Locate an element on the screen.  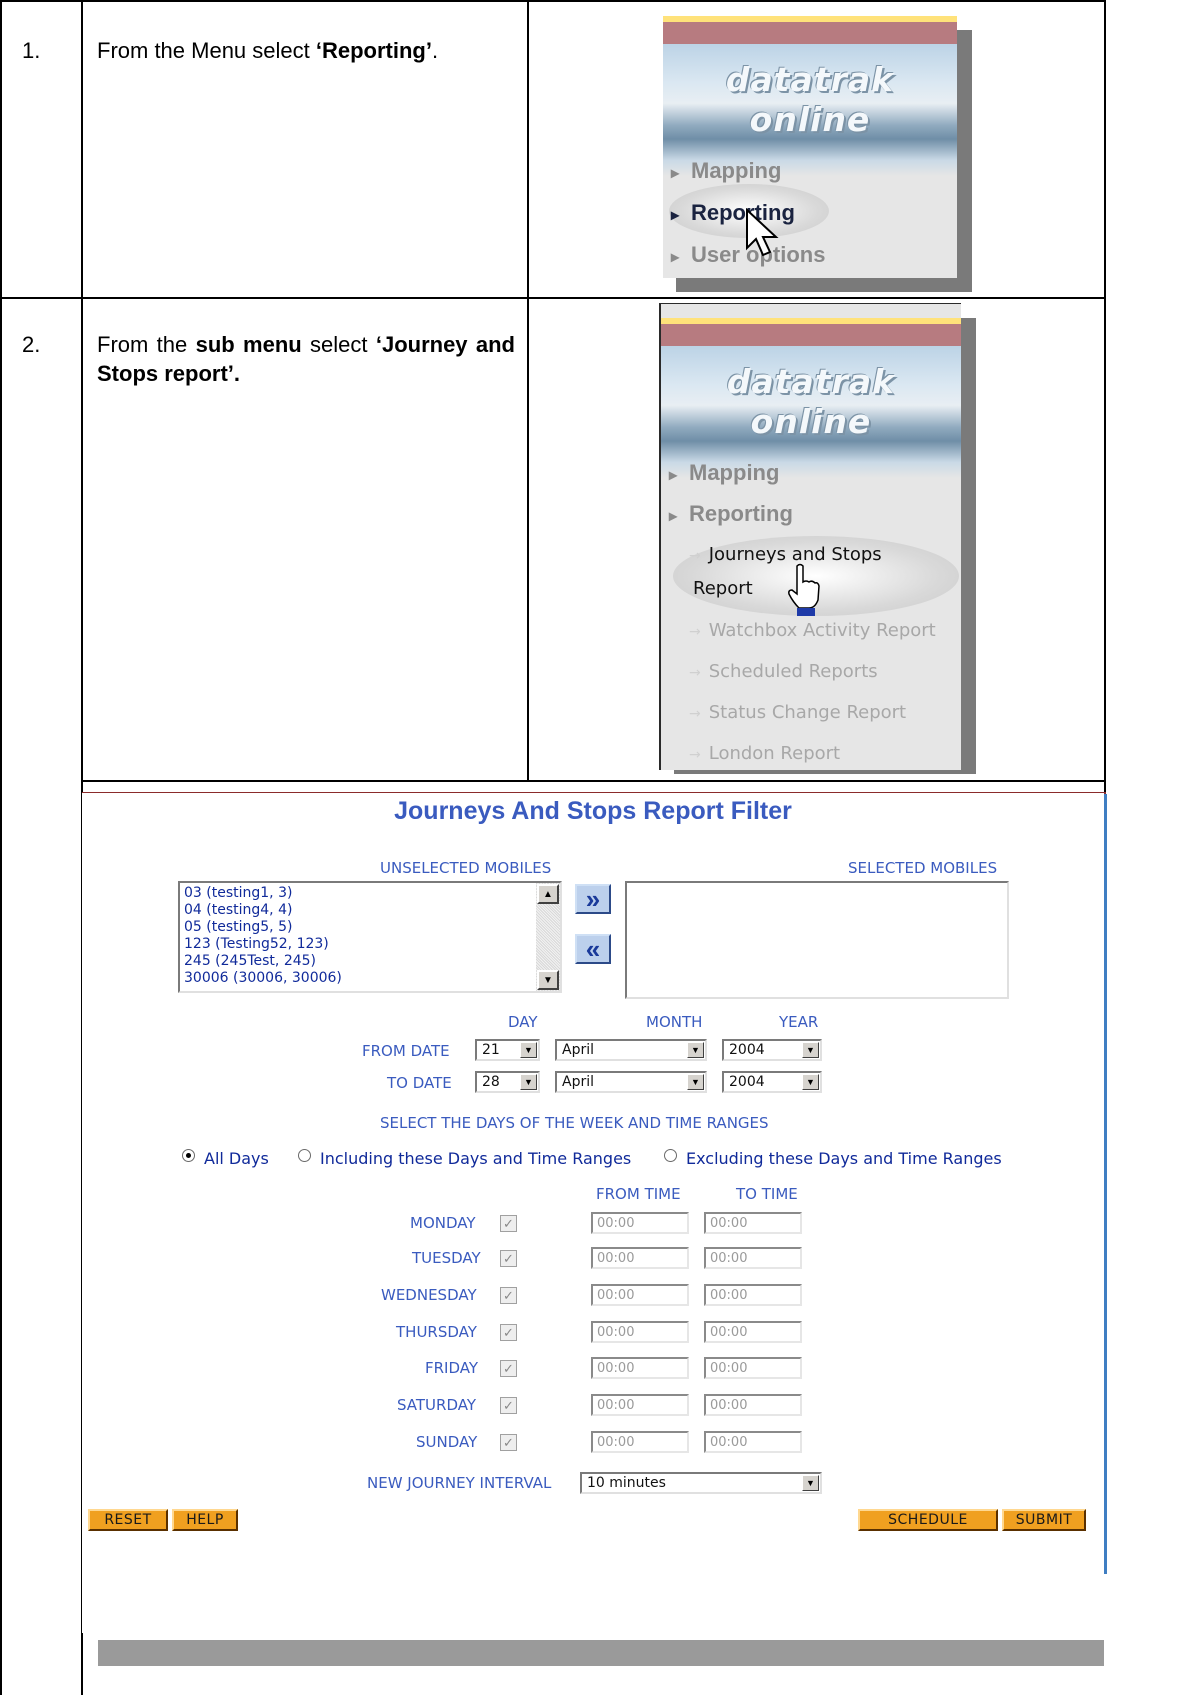
month-label: MONTH is located at coordinates (674, 1022).